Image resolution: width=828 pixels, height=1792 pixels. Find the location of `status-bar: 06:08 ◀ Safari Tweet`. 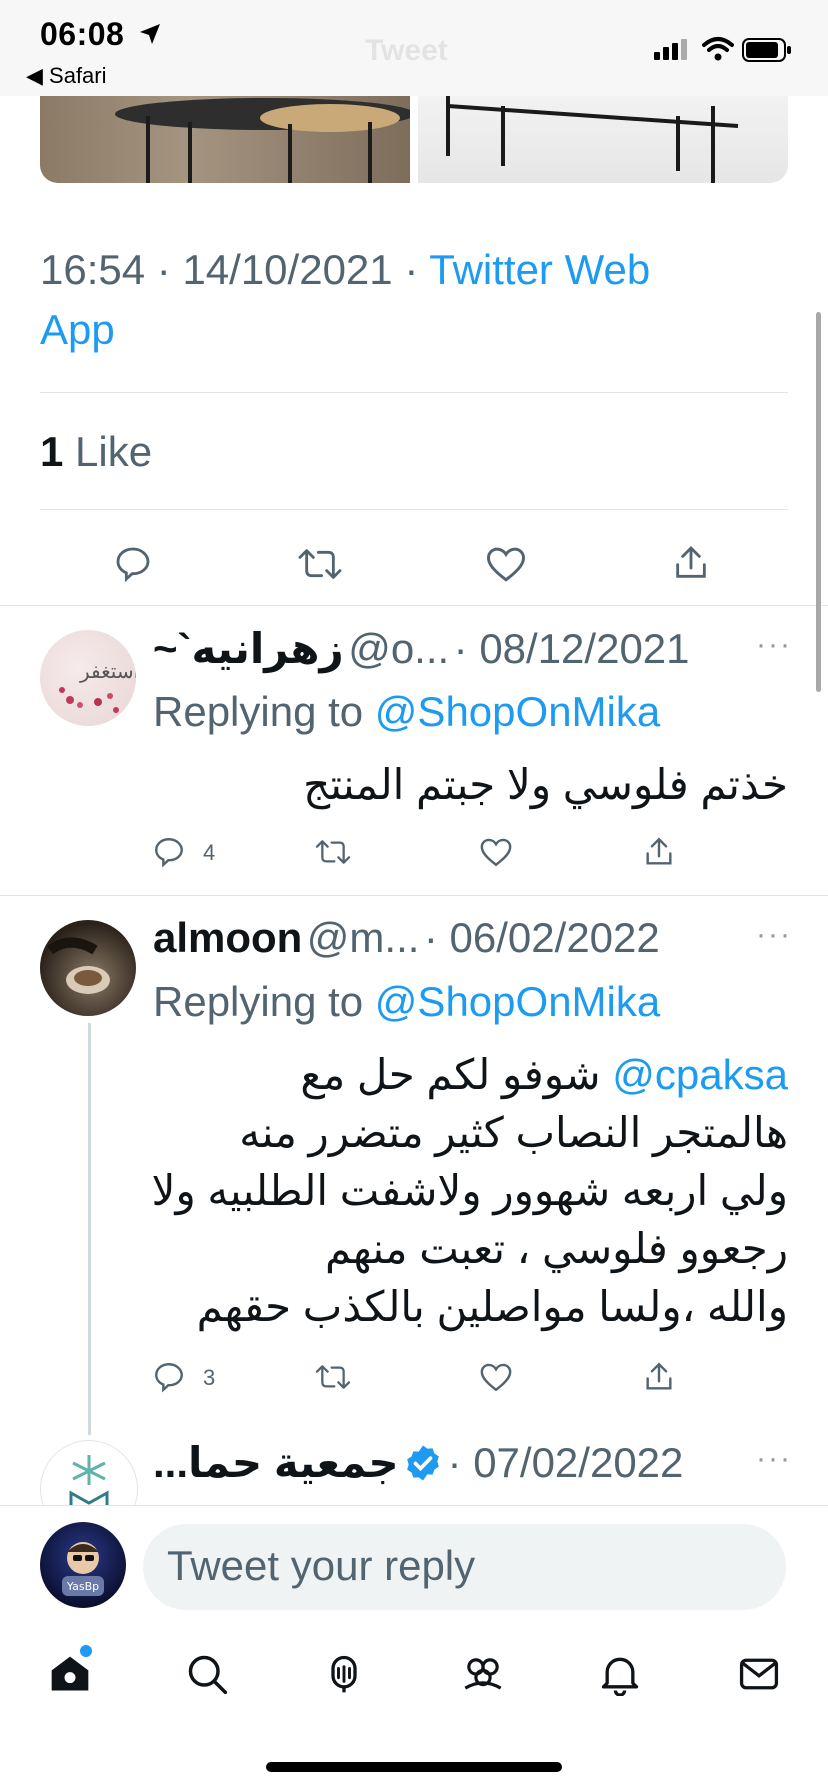

status-bar: 06:08 ◀ Safari Tweet is located at coordinates (414, 48).